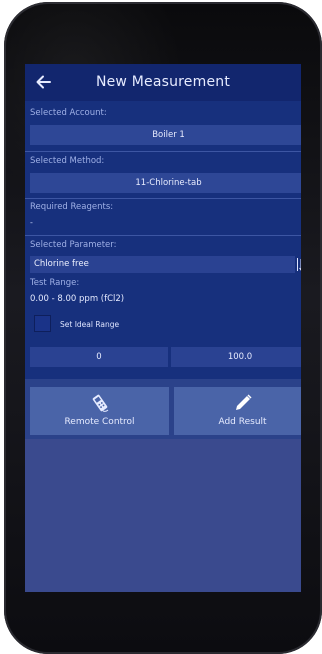 The height and width of the screenshot is (654, 322). I want to click on account-selector: Boiler 1, so click(165, 135).